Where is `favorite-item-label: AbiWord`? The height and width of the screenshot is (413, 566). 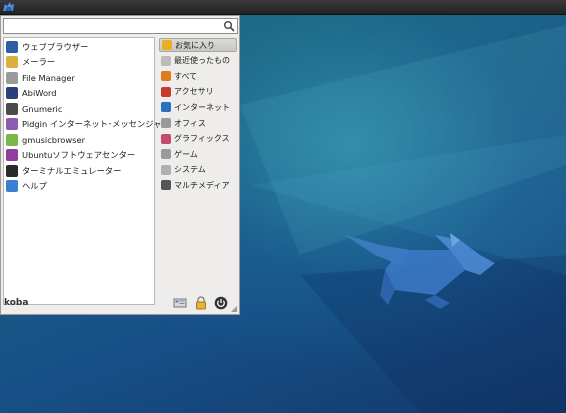
favorite-item-label: AbiWord is located at coordinates (39, 93).